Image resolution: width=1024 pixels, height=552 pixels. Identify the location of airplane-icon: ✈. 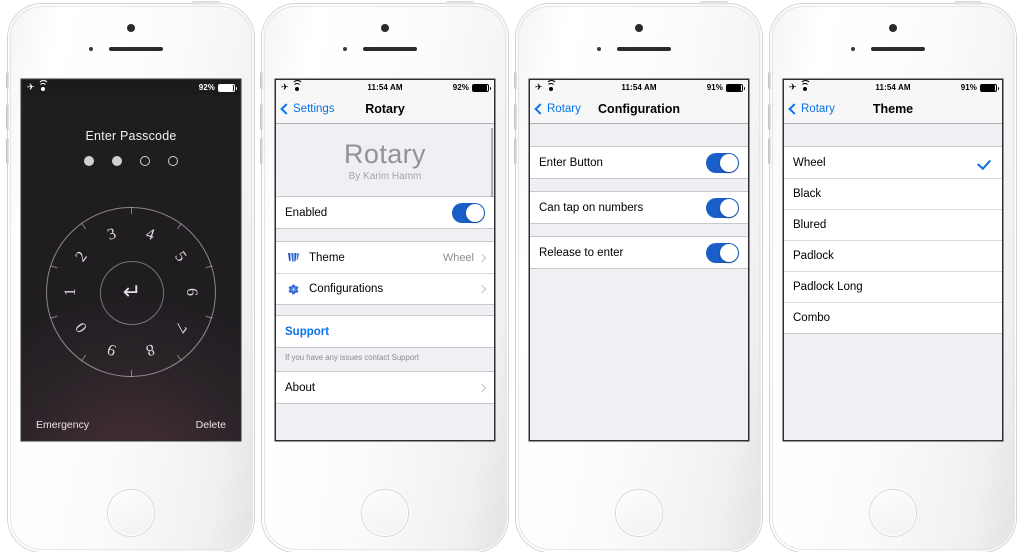
(31, 87).